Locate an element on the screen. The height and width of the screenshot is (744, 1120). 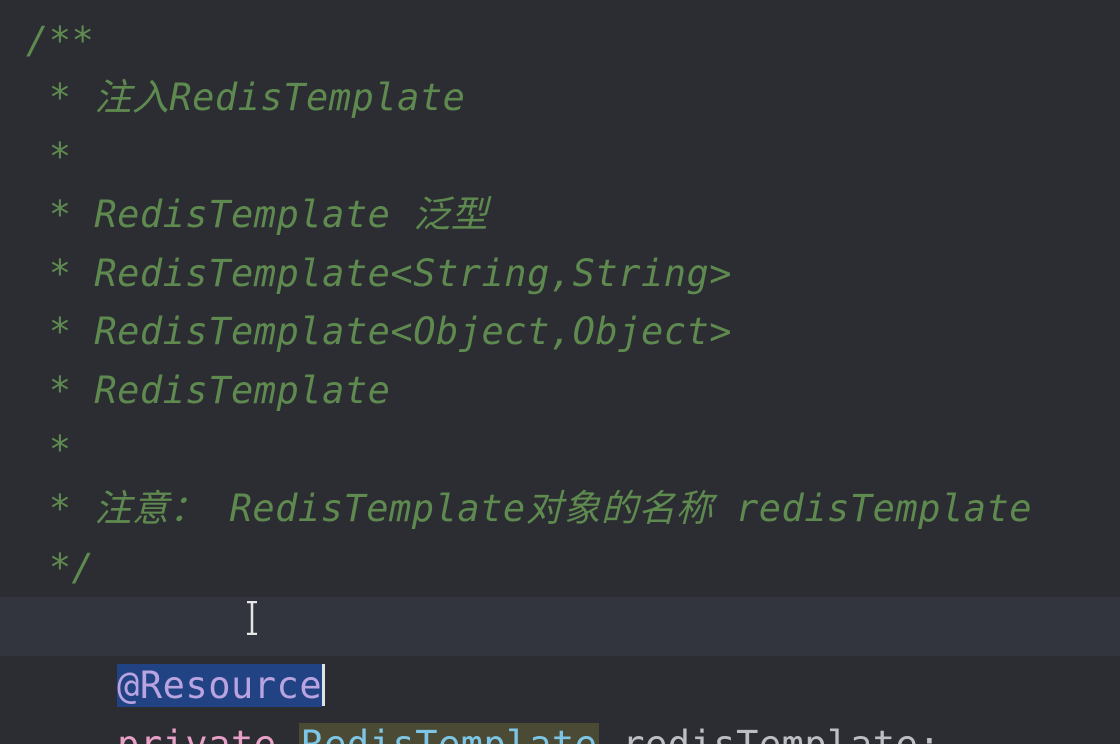
redistemplate-type: RedisTemplate is located at coordinates (449, 733).